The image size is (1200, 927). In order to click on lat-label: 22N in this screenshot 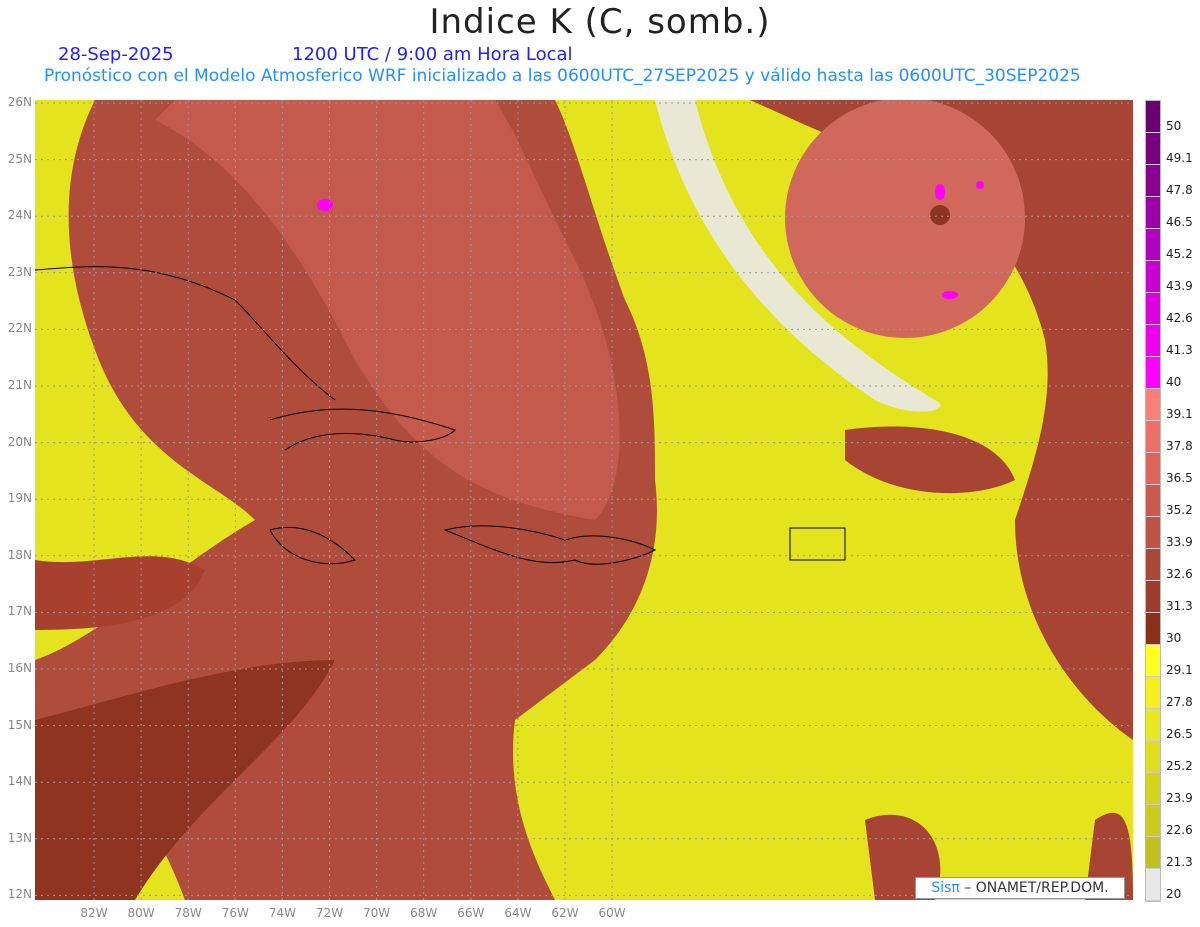, I will do `click(19, 328)`.